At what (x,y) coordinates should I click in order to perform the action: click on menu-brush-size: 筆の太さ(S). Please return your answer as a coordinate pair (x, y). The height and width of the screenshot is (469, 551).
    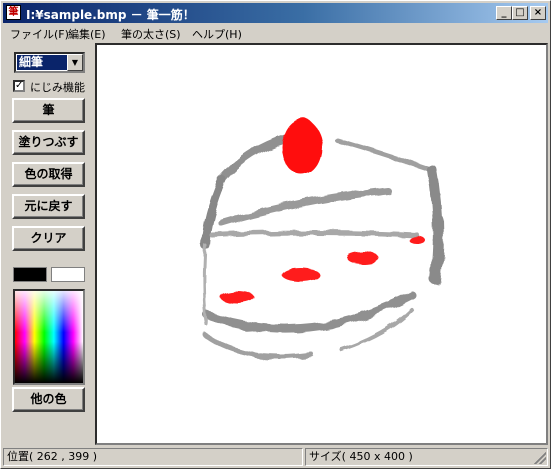
    Looking at the image, I should click on (151, 34).